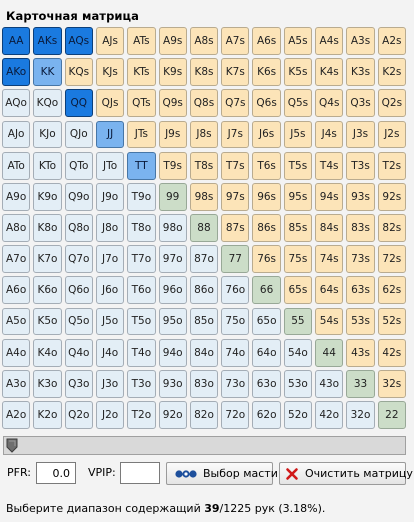 The height and width of the screenshot is (522, 414). Describe the element at coordinates (266, 134) in the screenshot. I see `hand-cell-J6s: J6s` at that location.